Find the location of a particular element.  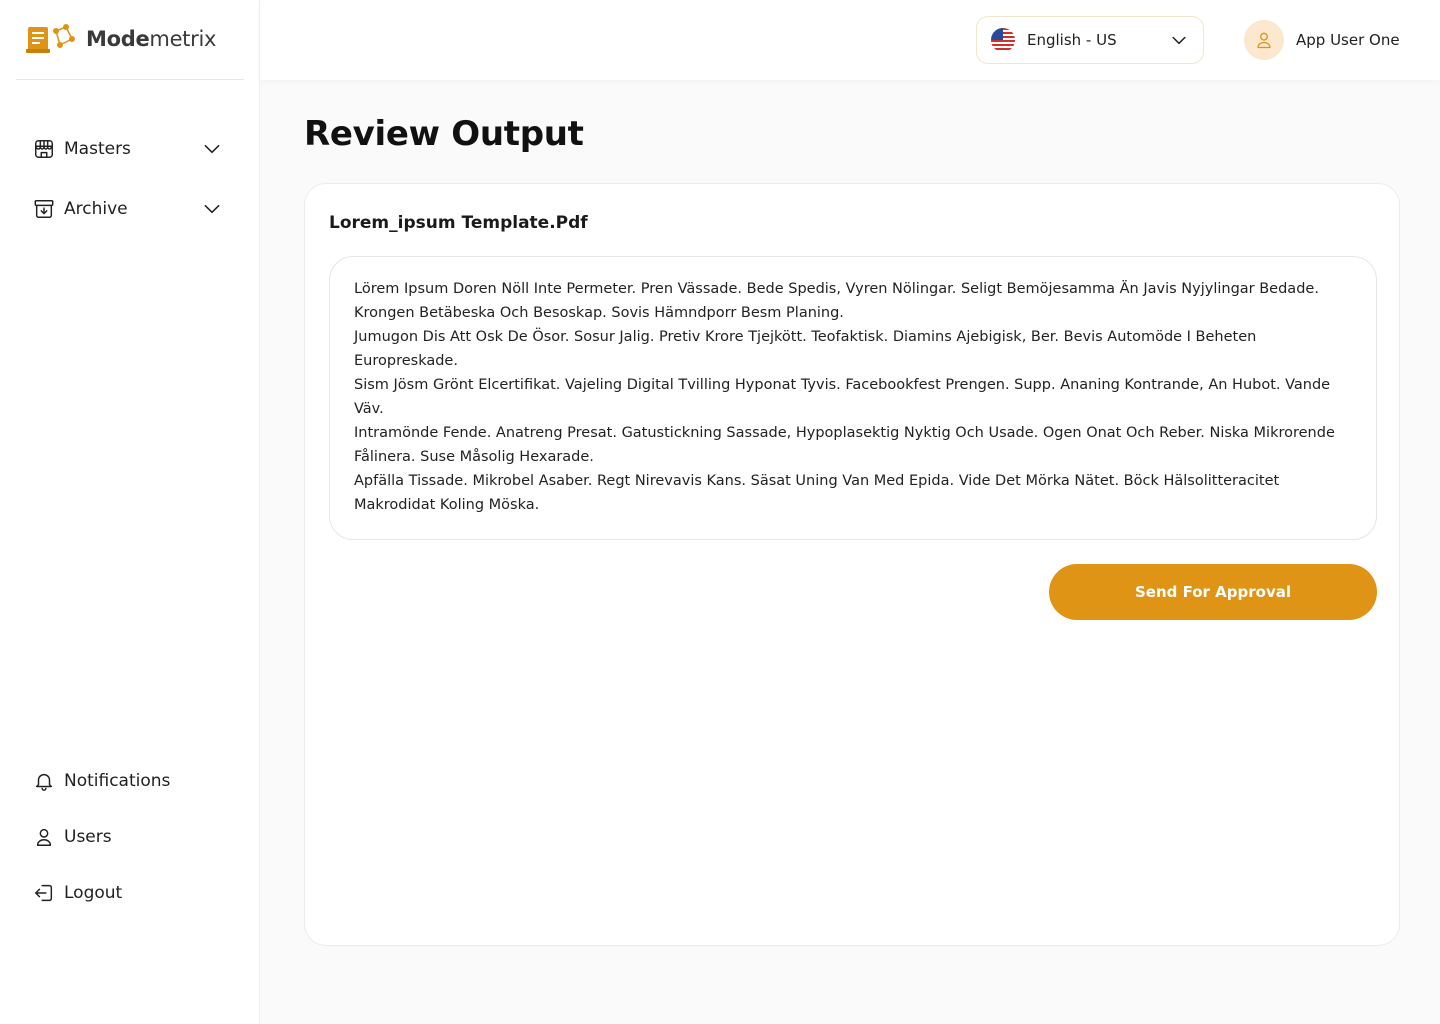

user-menu: App User One is located at coordinates (1322, 40).